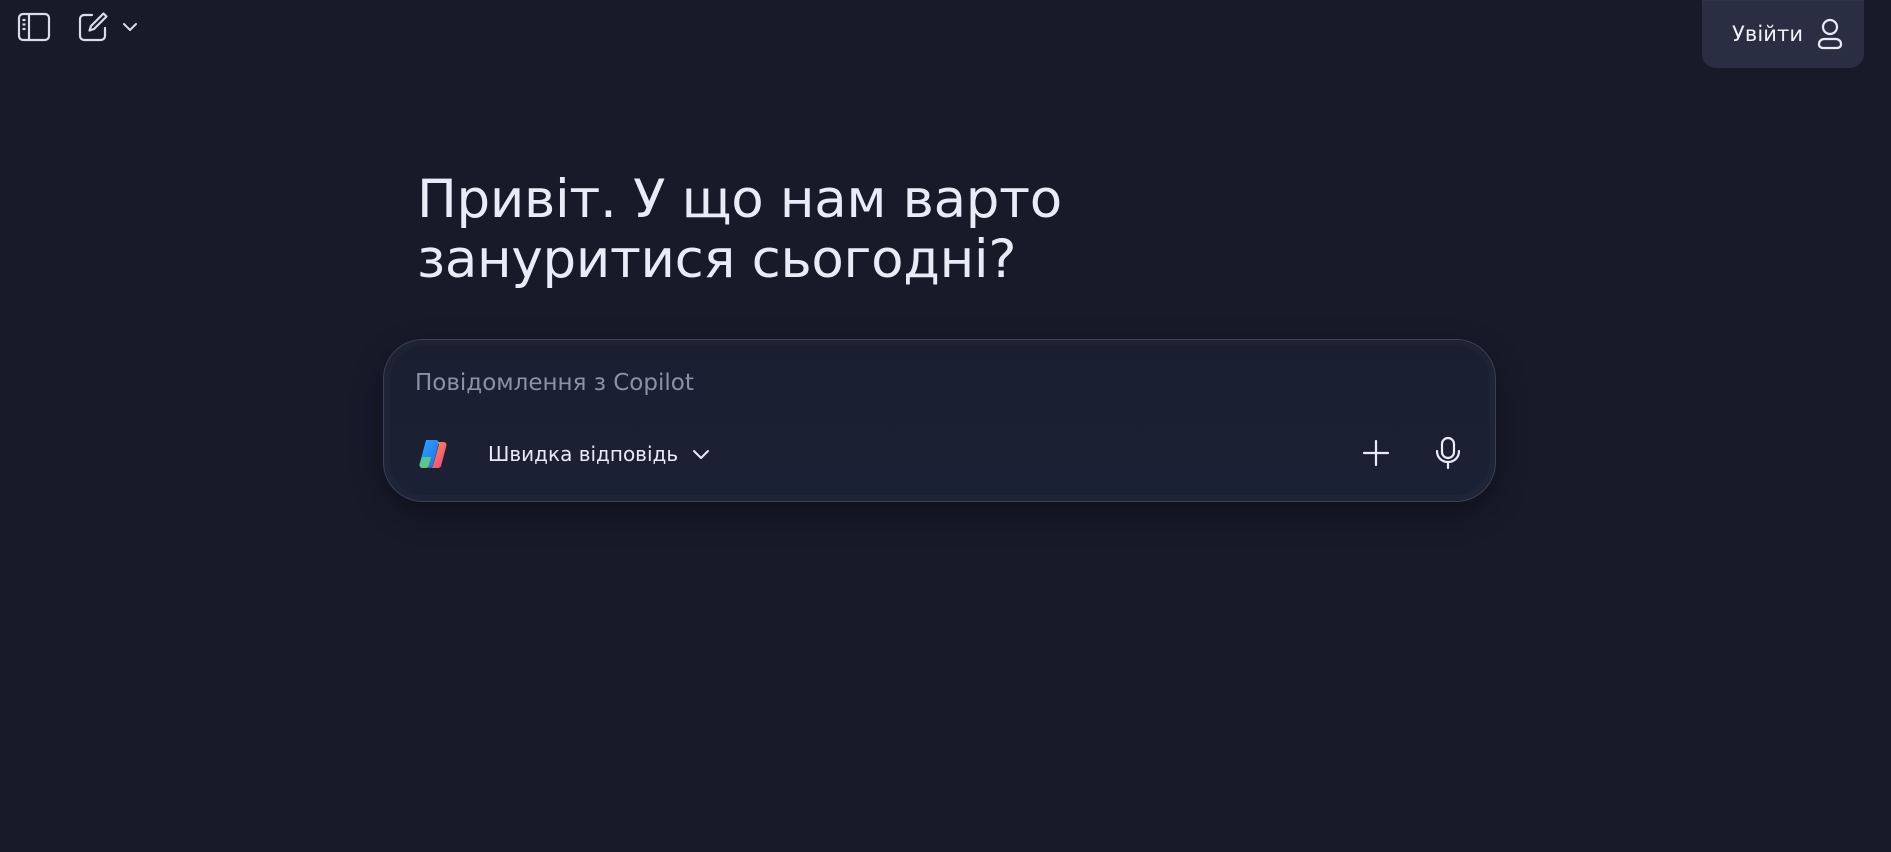 The width and height of the screenshot is (1891, 852). I want to click on voice-input-button, so click(1448, 455).